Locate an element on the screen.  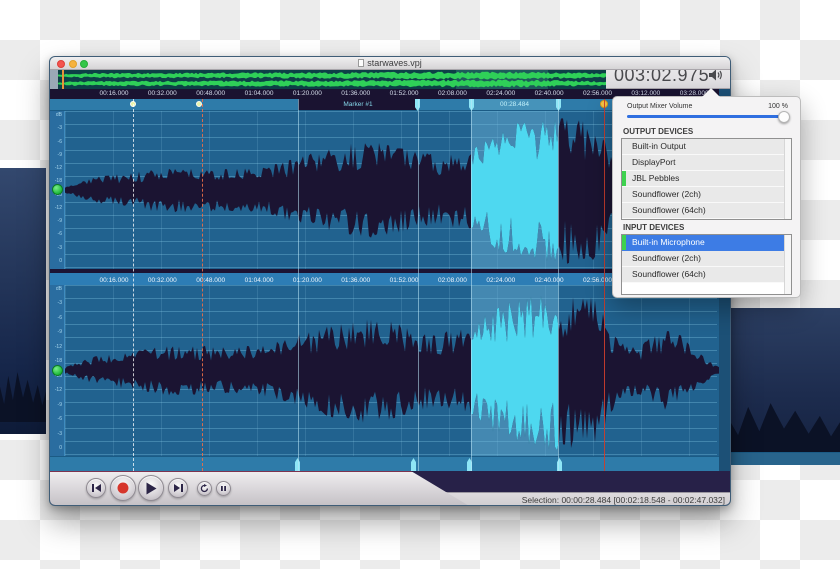
marker-strip-bottom is located at coordinates (390, 463).